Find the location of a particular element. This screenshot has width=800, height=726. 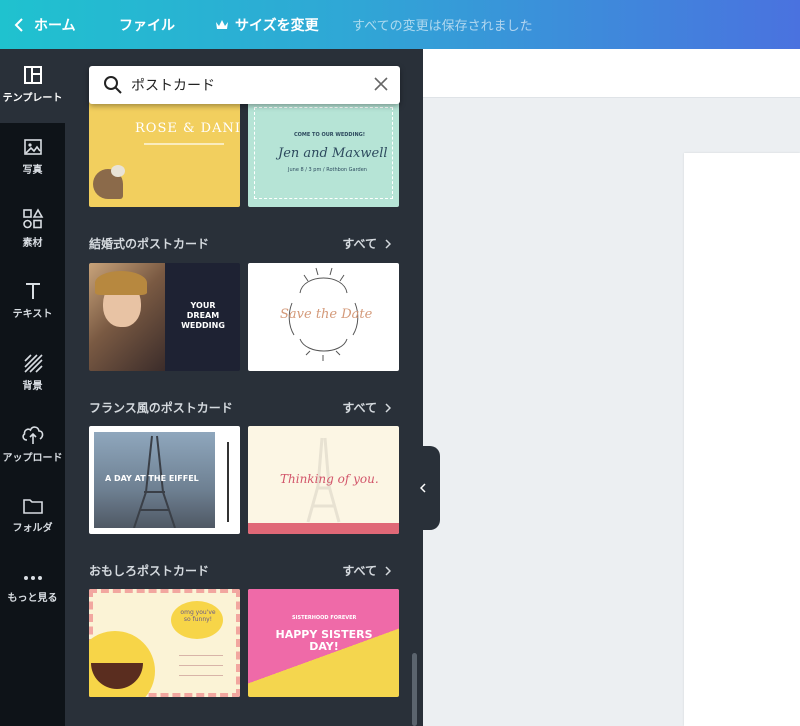

template-save-the-date: Save the Date is located at coordinates (323, 317).